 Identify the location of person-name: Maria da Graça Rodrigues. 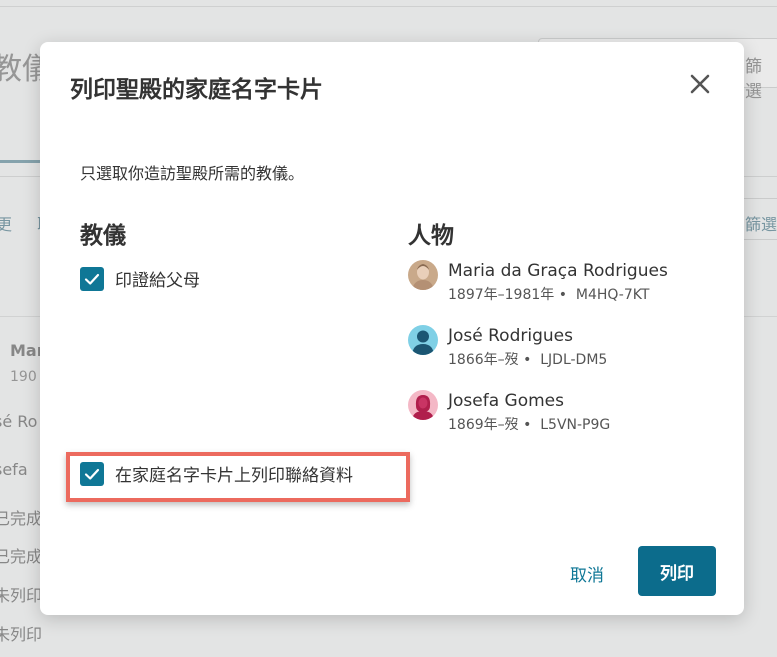
(558, 271).